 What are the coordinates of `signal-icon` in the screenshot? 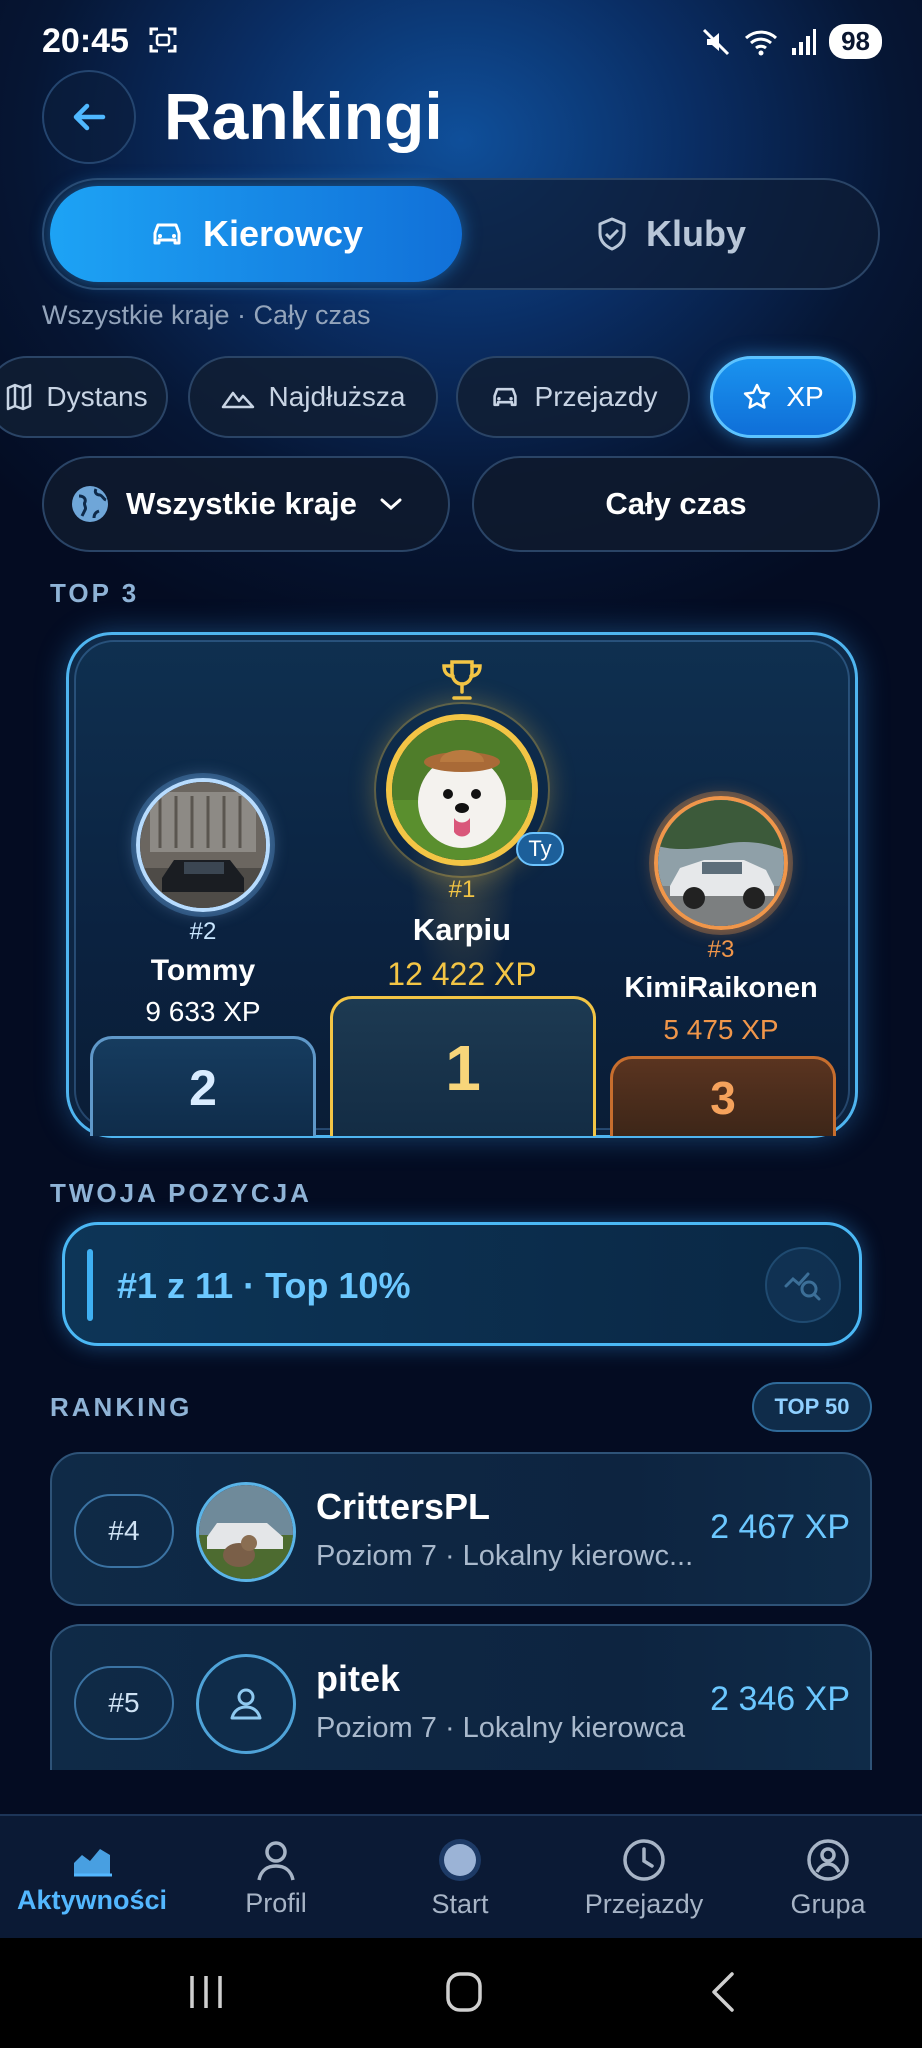 It's located at (804, 41).